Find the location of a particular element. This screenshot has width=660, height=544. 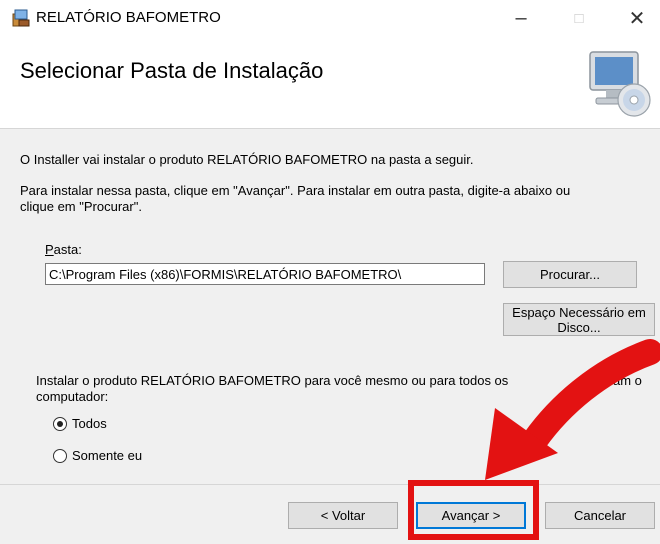

maximize-icon: □ is located at coordinates (579, 18).